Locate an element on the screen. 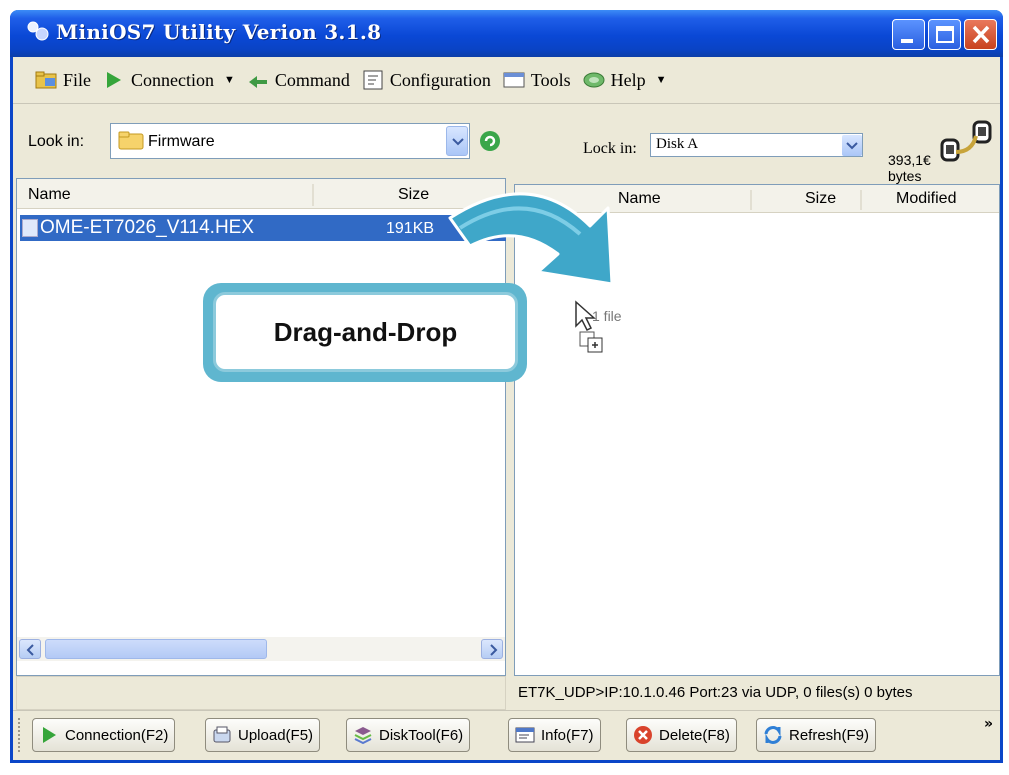  command-icon is located at coordinates (257, 82).